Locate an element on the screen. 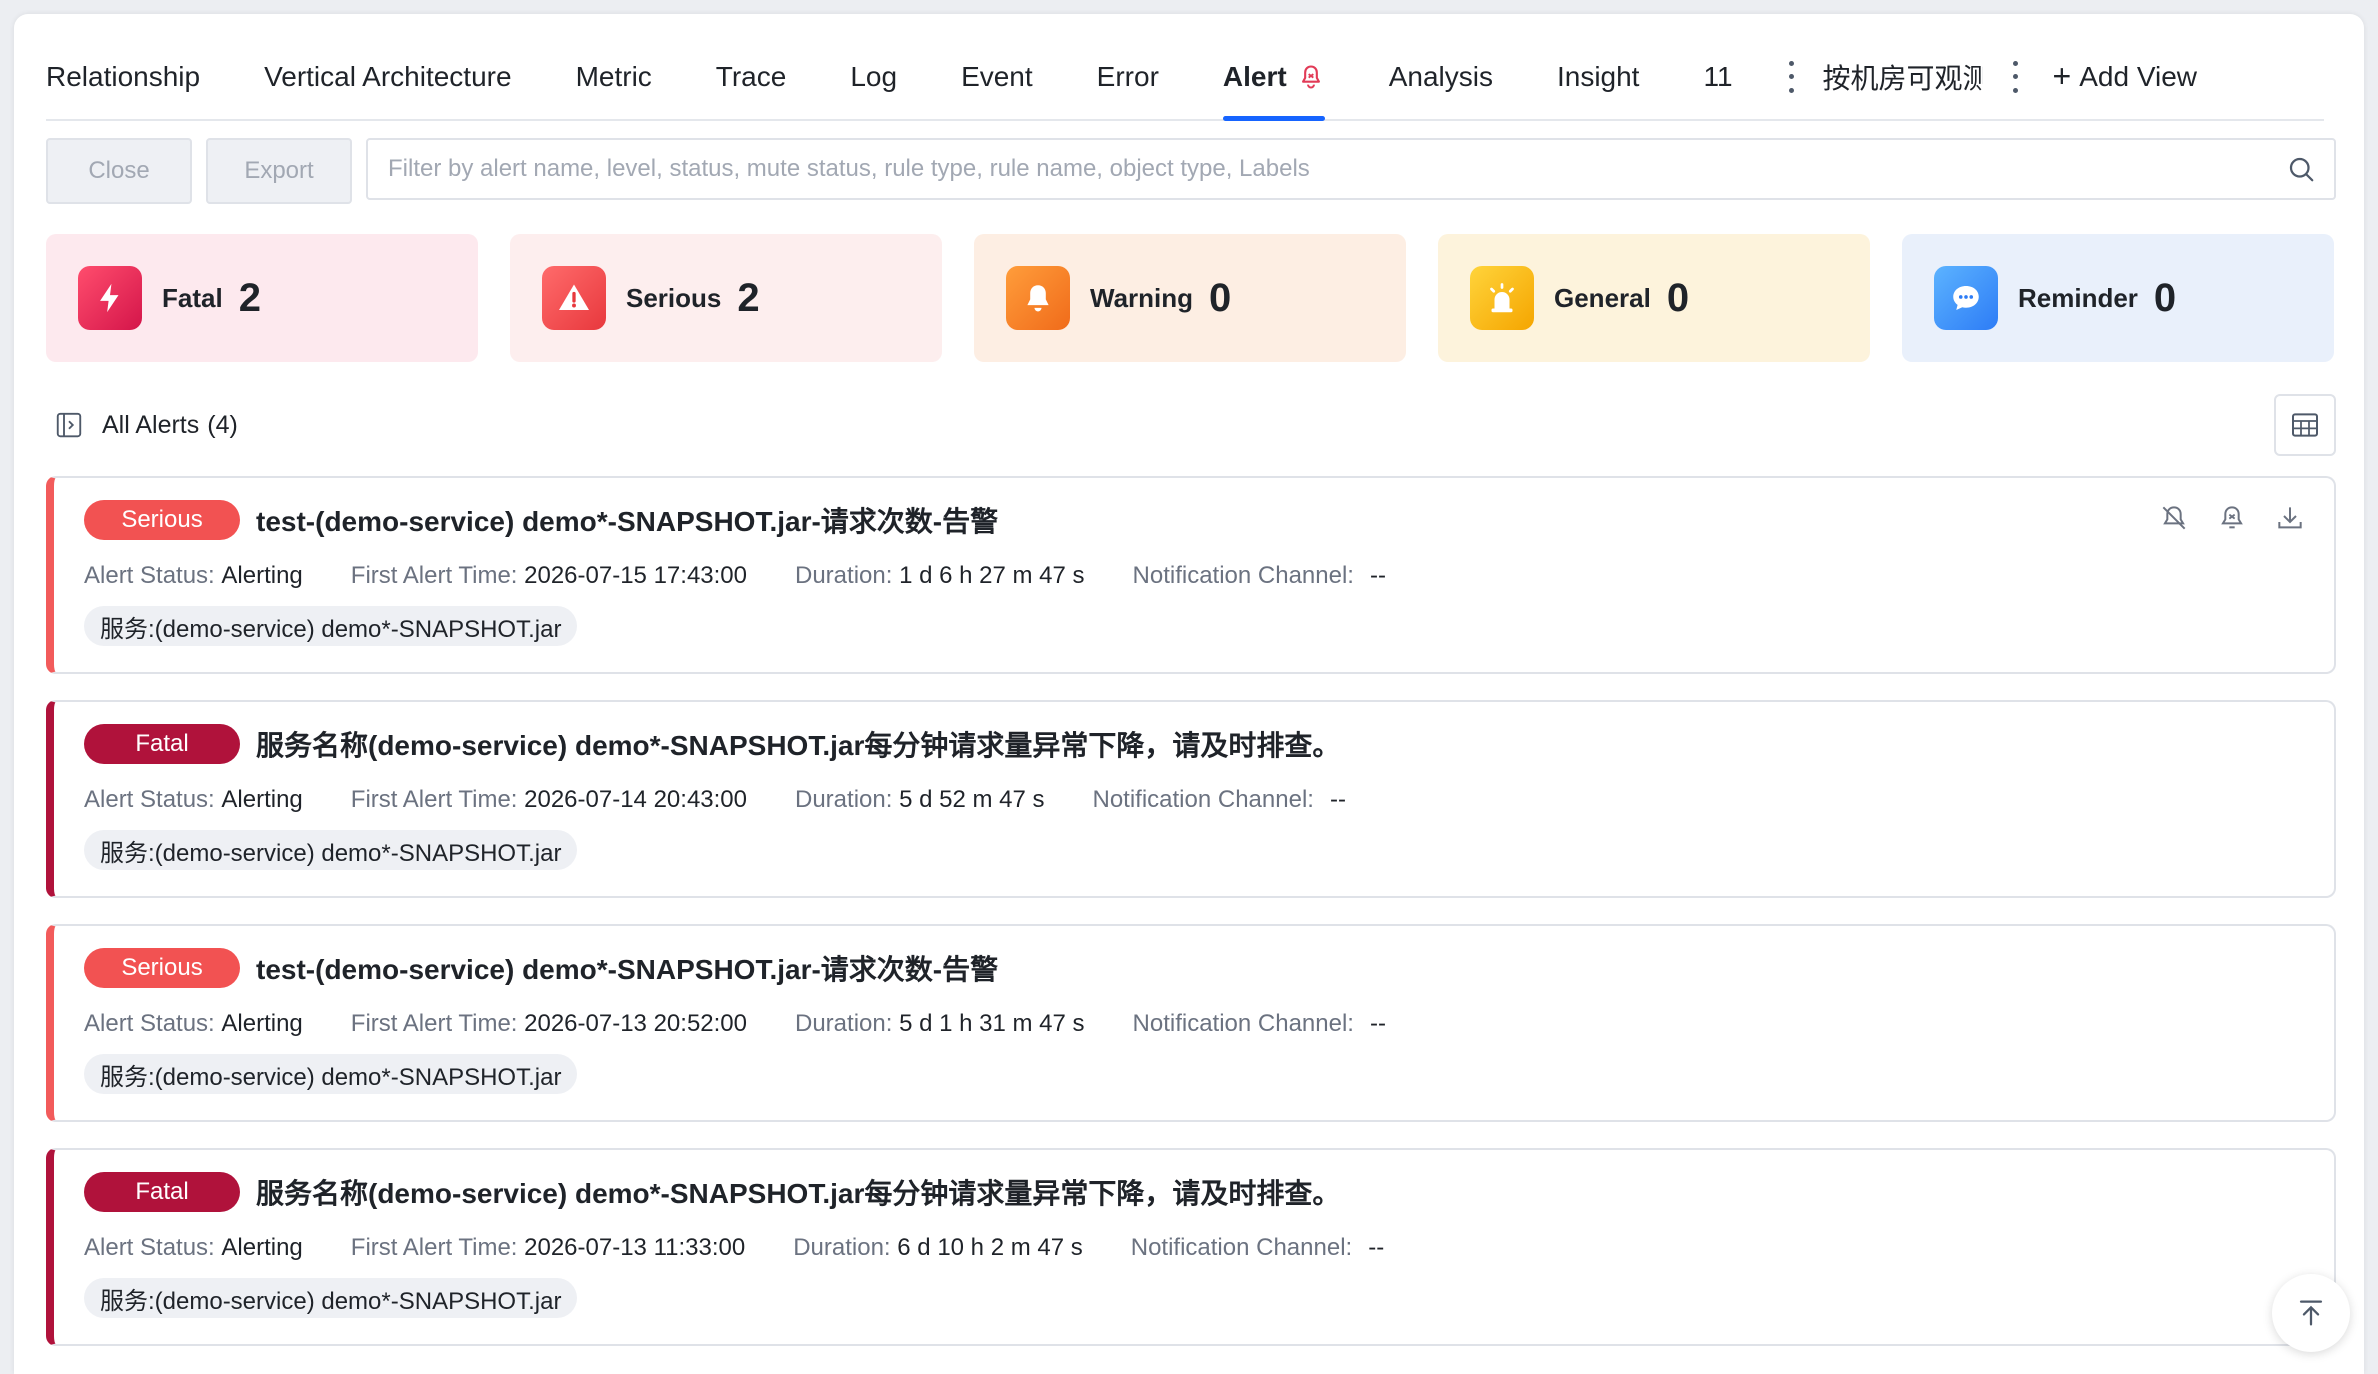 This screenshot has width=2378, height=1374. summary-card-warning: Warning 0 is located at coordinates (1190, 298).